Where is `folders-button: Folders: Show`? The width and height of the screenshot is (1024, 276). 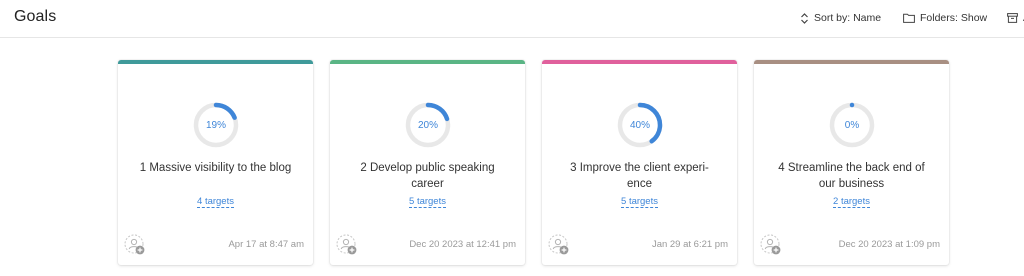
folders-button: Folders: Show is located at coordinates (945, 18).